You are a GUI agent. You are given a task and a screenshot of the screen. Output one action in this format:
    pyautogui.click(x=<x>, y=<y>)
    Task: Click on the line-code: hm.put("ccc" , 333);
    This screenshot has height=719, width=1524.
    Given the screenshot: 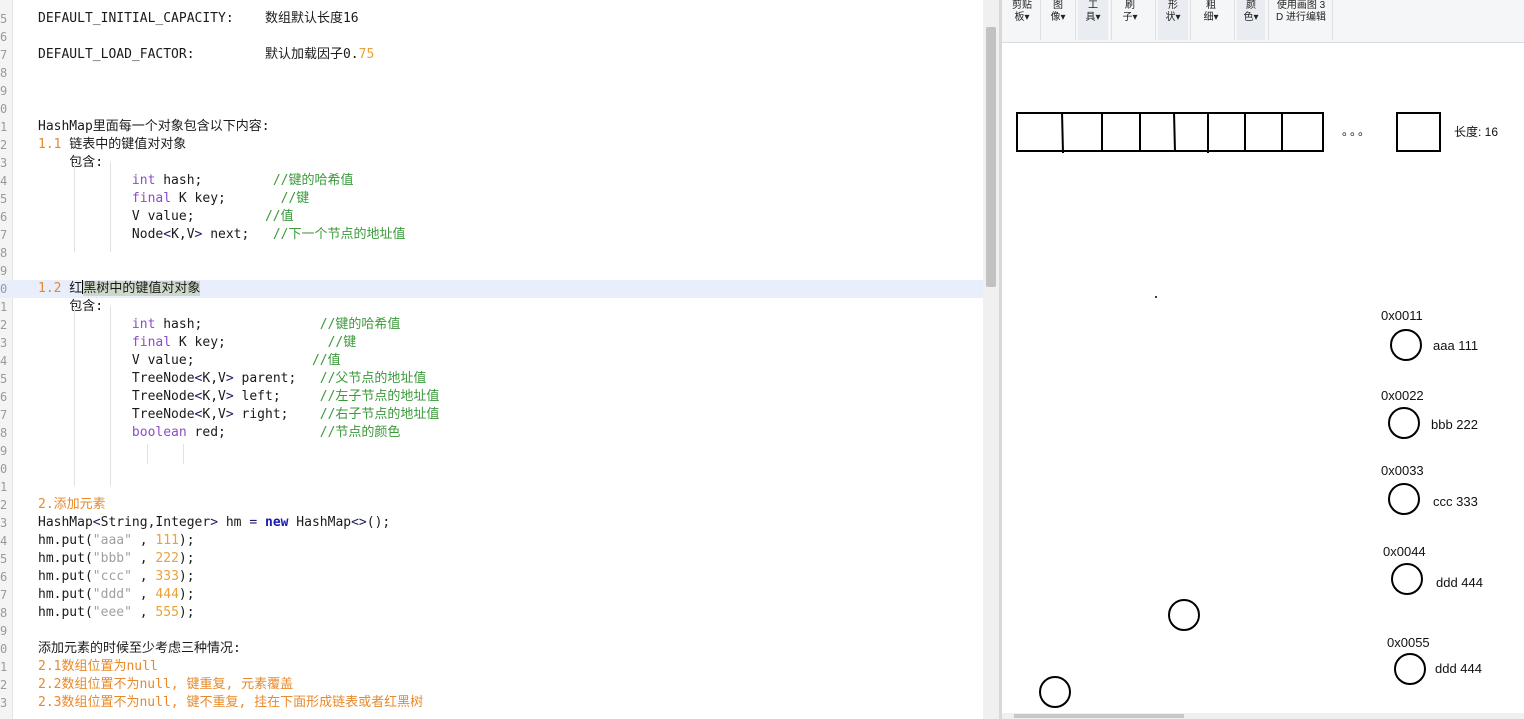 What is the action you would take?
    pyautogui.click(x=116, y=577)
    